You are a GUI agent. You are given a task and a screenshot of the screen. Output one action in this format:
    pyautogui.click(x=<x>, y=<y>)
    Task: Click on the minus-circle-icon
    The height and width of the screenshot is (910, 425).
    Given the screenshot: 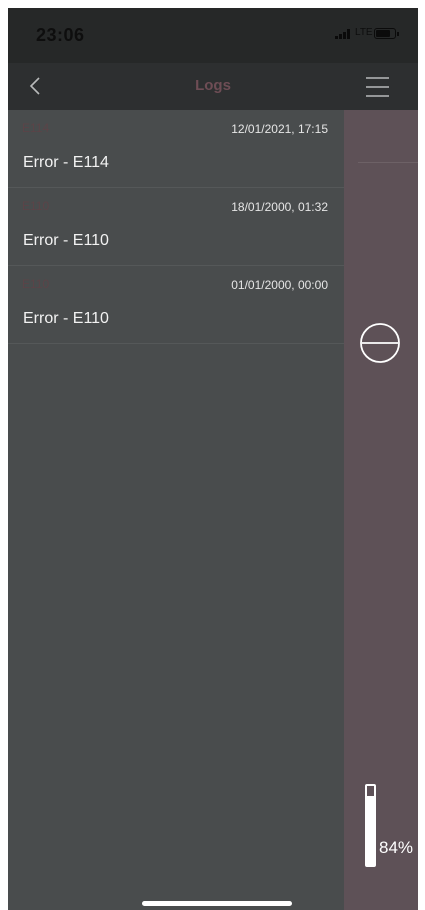 What is the action you would take?
    pyautogui.click(x=380, y=343)
    